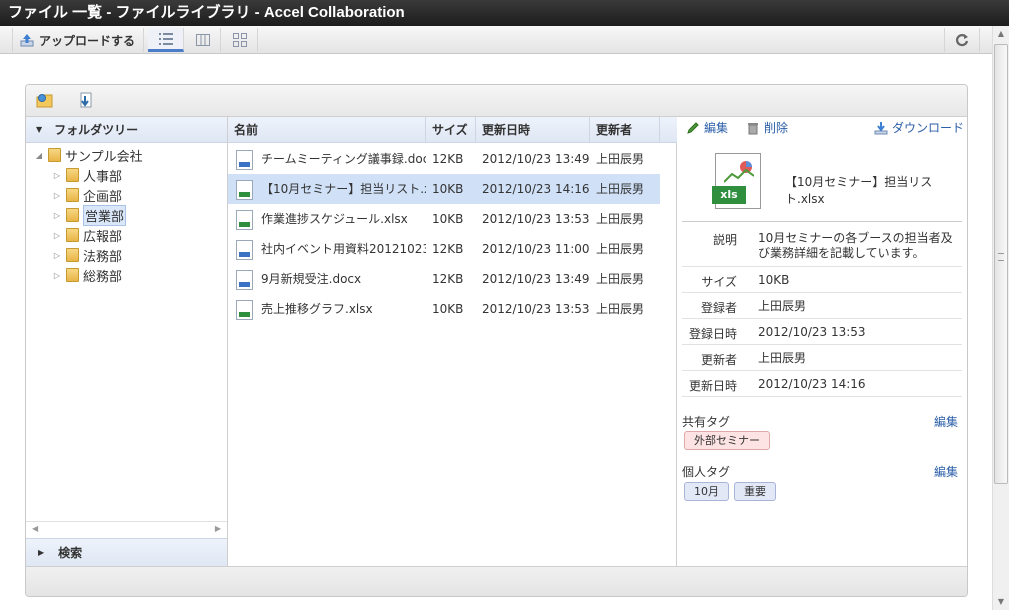 The image size is (1009, 610). What do you see at coordinates (739, 172) in the screenshot?
I see `chart-thumbnail-icon` at bounding box center [739, 172].